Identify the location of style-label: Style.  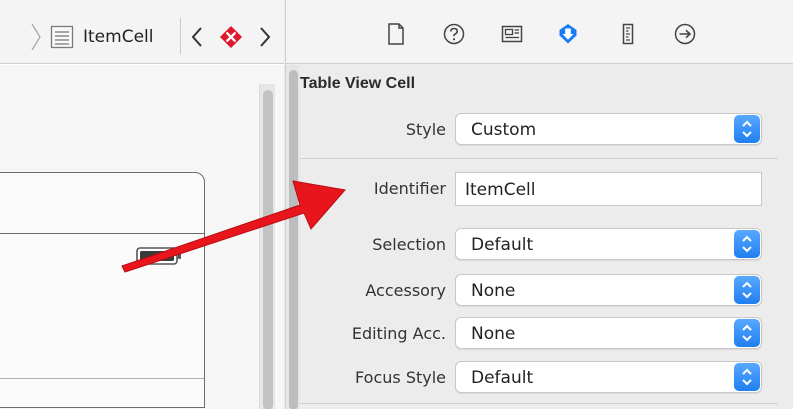
(425, 129).